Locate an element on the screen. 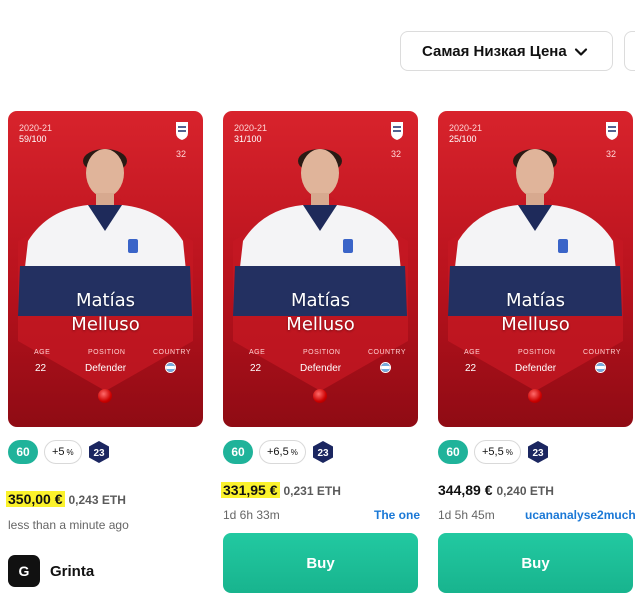 The height and width of the screenshot is (608, 635). owner-name: Grinta is located at coordinates (72, 571).